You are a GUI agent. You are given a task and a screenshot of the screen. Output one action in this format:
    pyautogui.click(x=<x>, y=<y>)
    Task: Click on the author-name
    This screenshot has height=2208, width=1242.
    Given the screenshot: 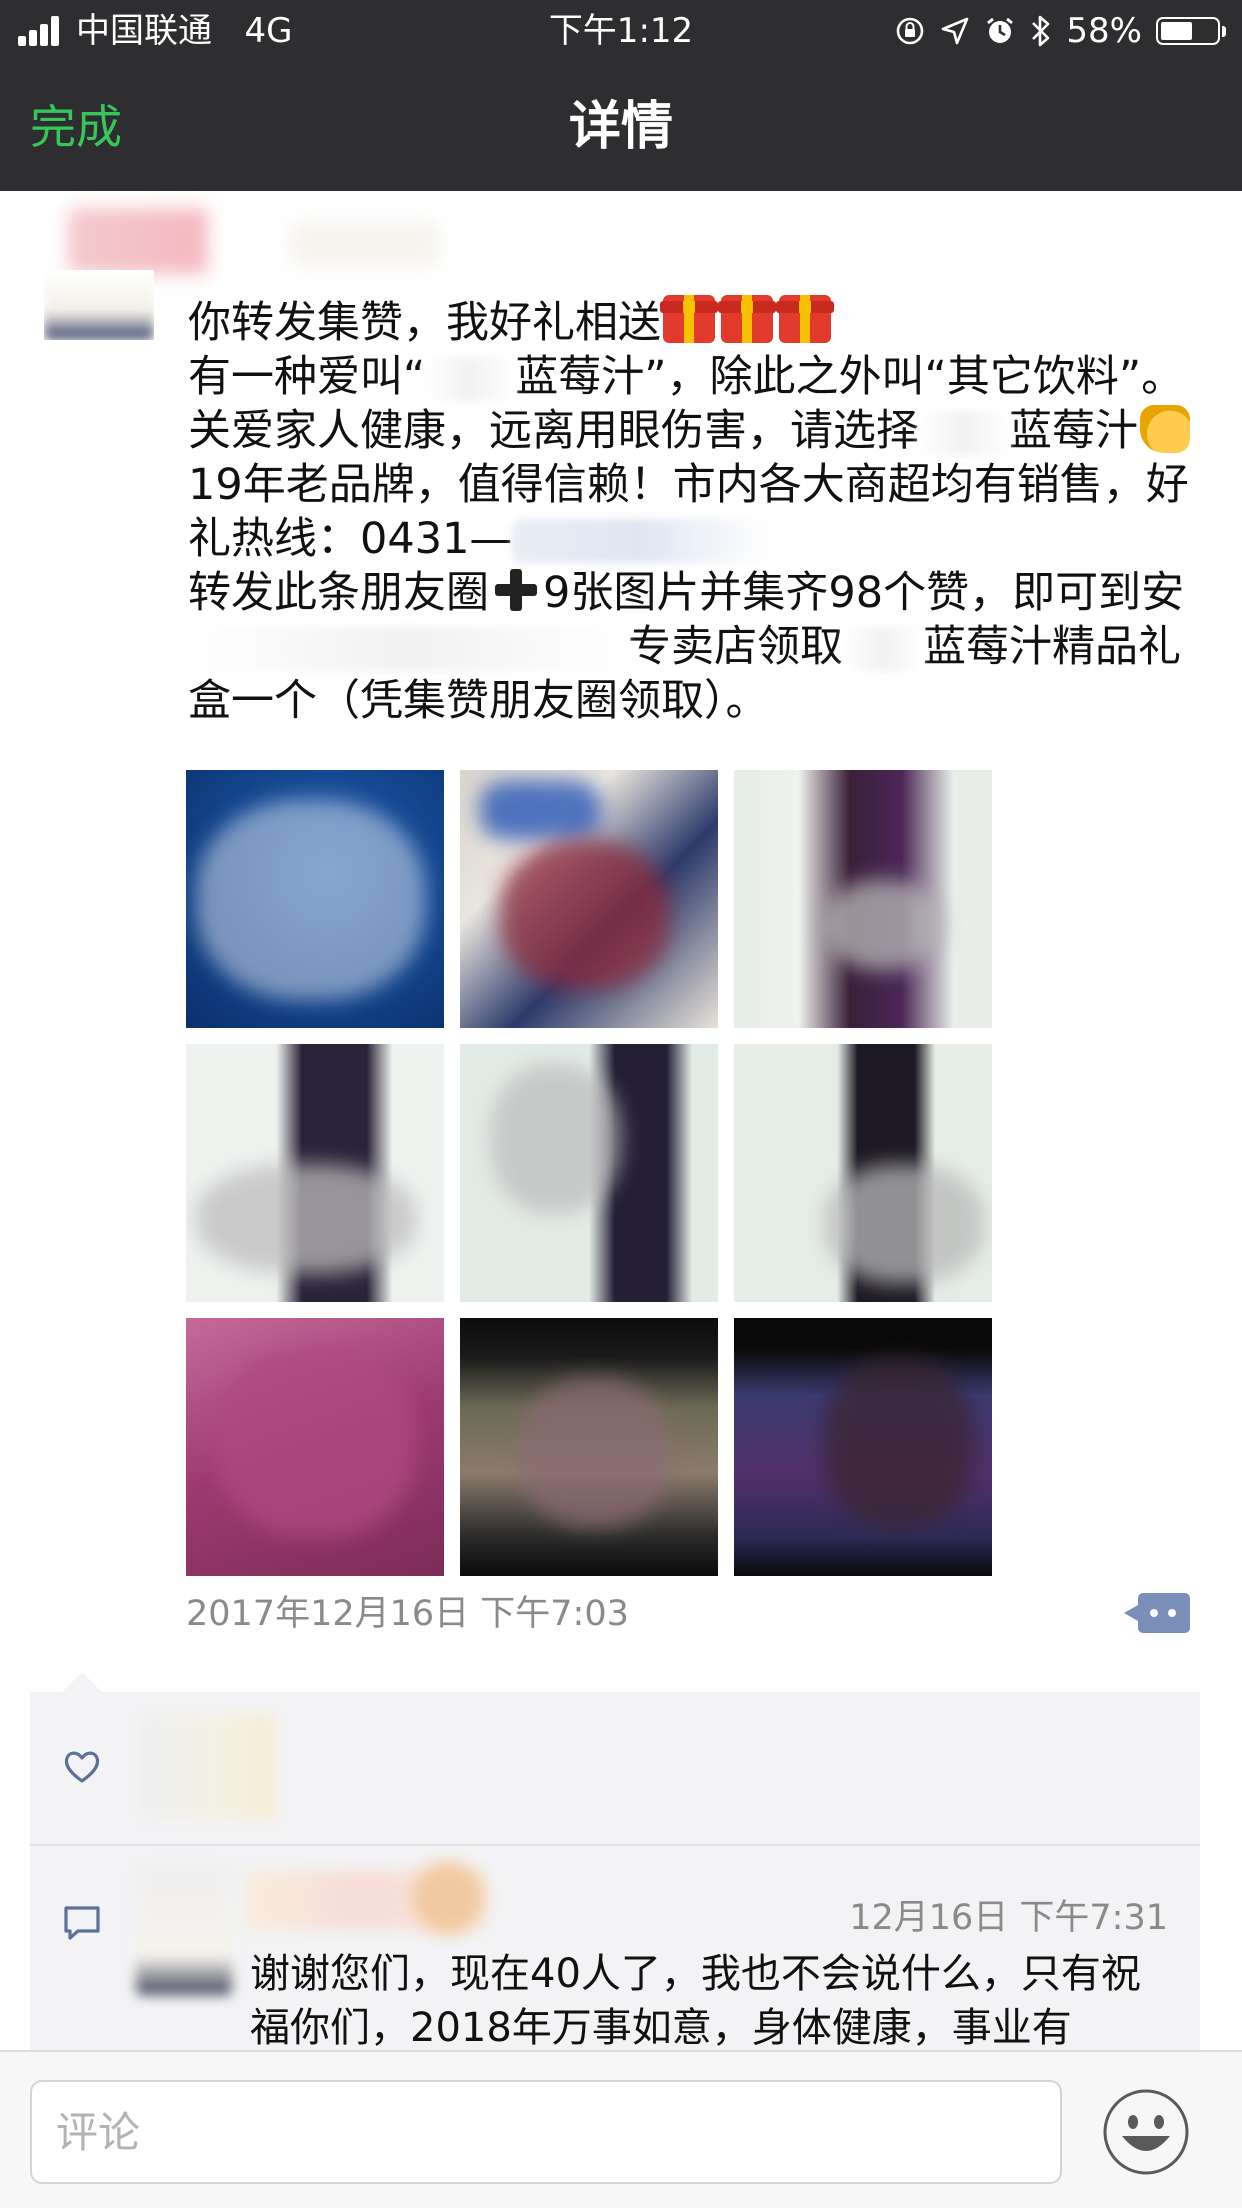 What is the action you would take?
    pyautogui.click(x=138, y=241)
    